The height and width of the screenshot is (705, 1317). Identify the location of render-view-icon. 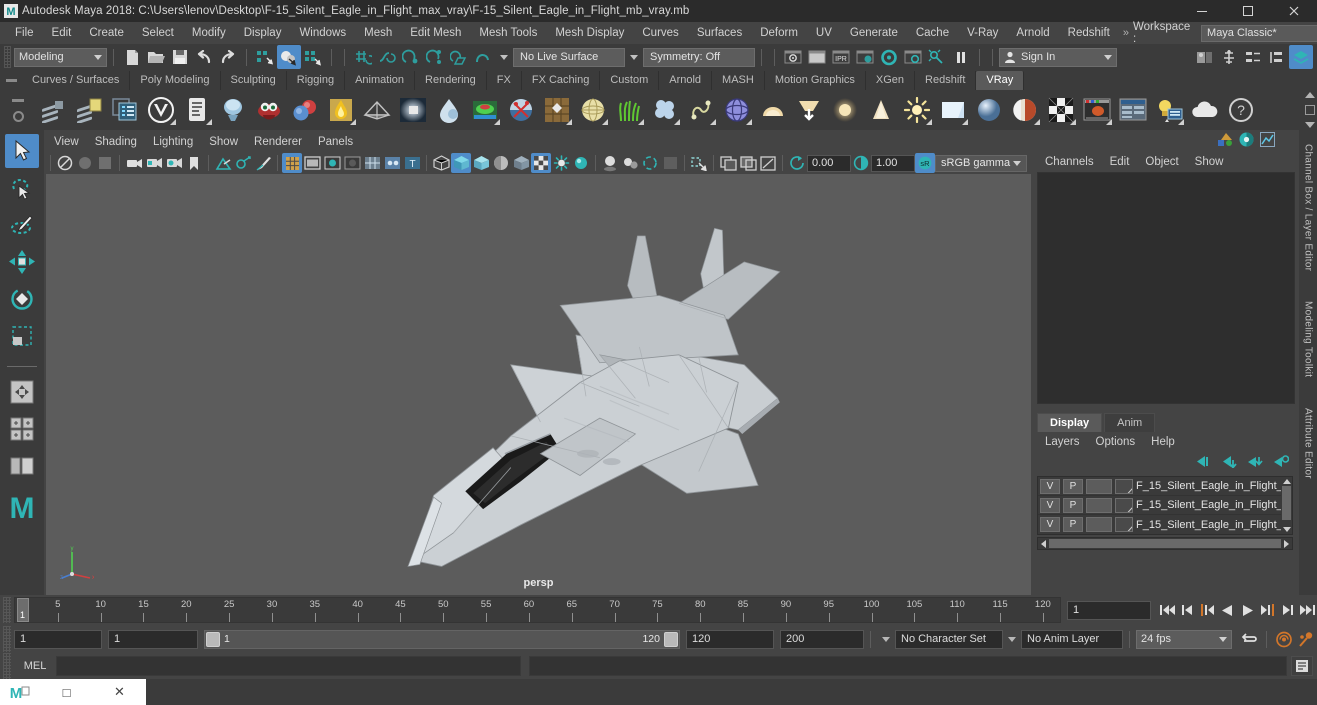
(817, 57).